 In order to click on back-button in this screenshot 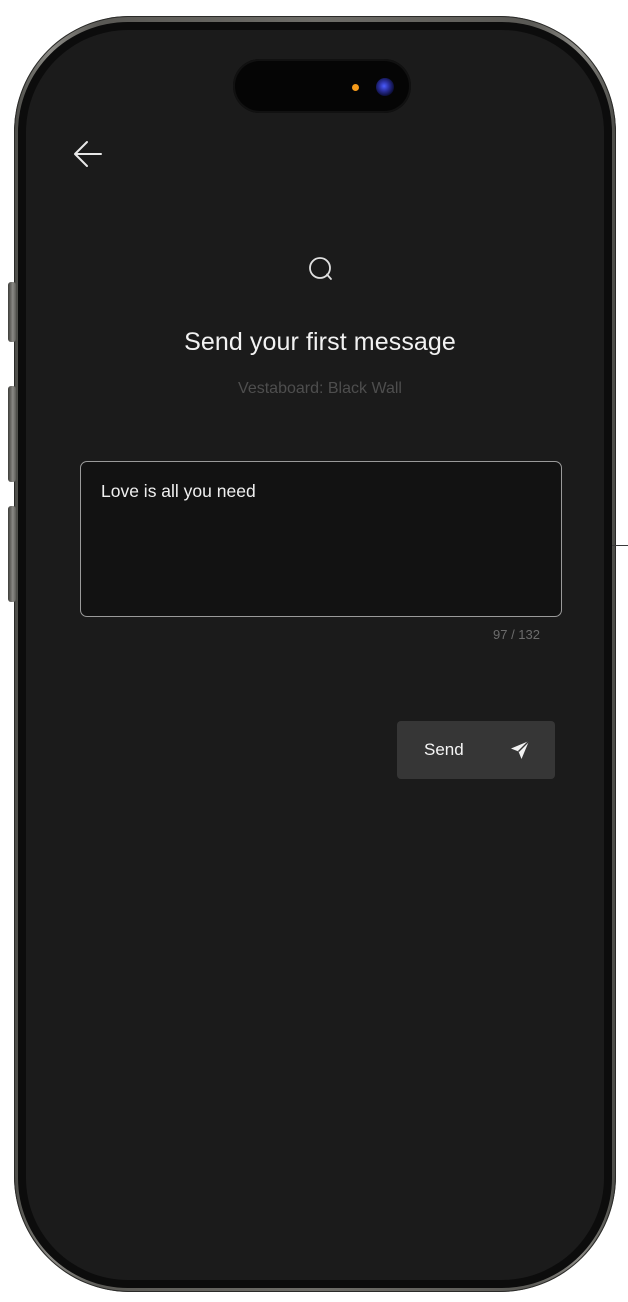, I will do `click(88, 154)`.